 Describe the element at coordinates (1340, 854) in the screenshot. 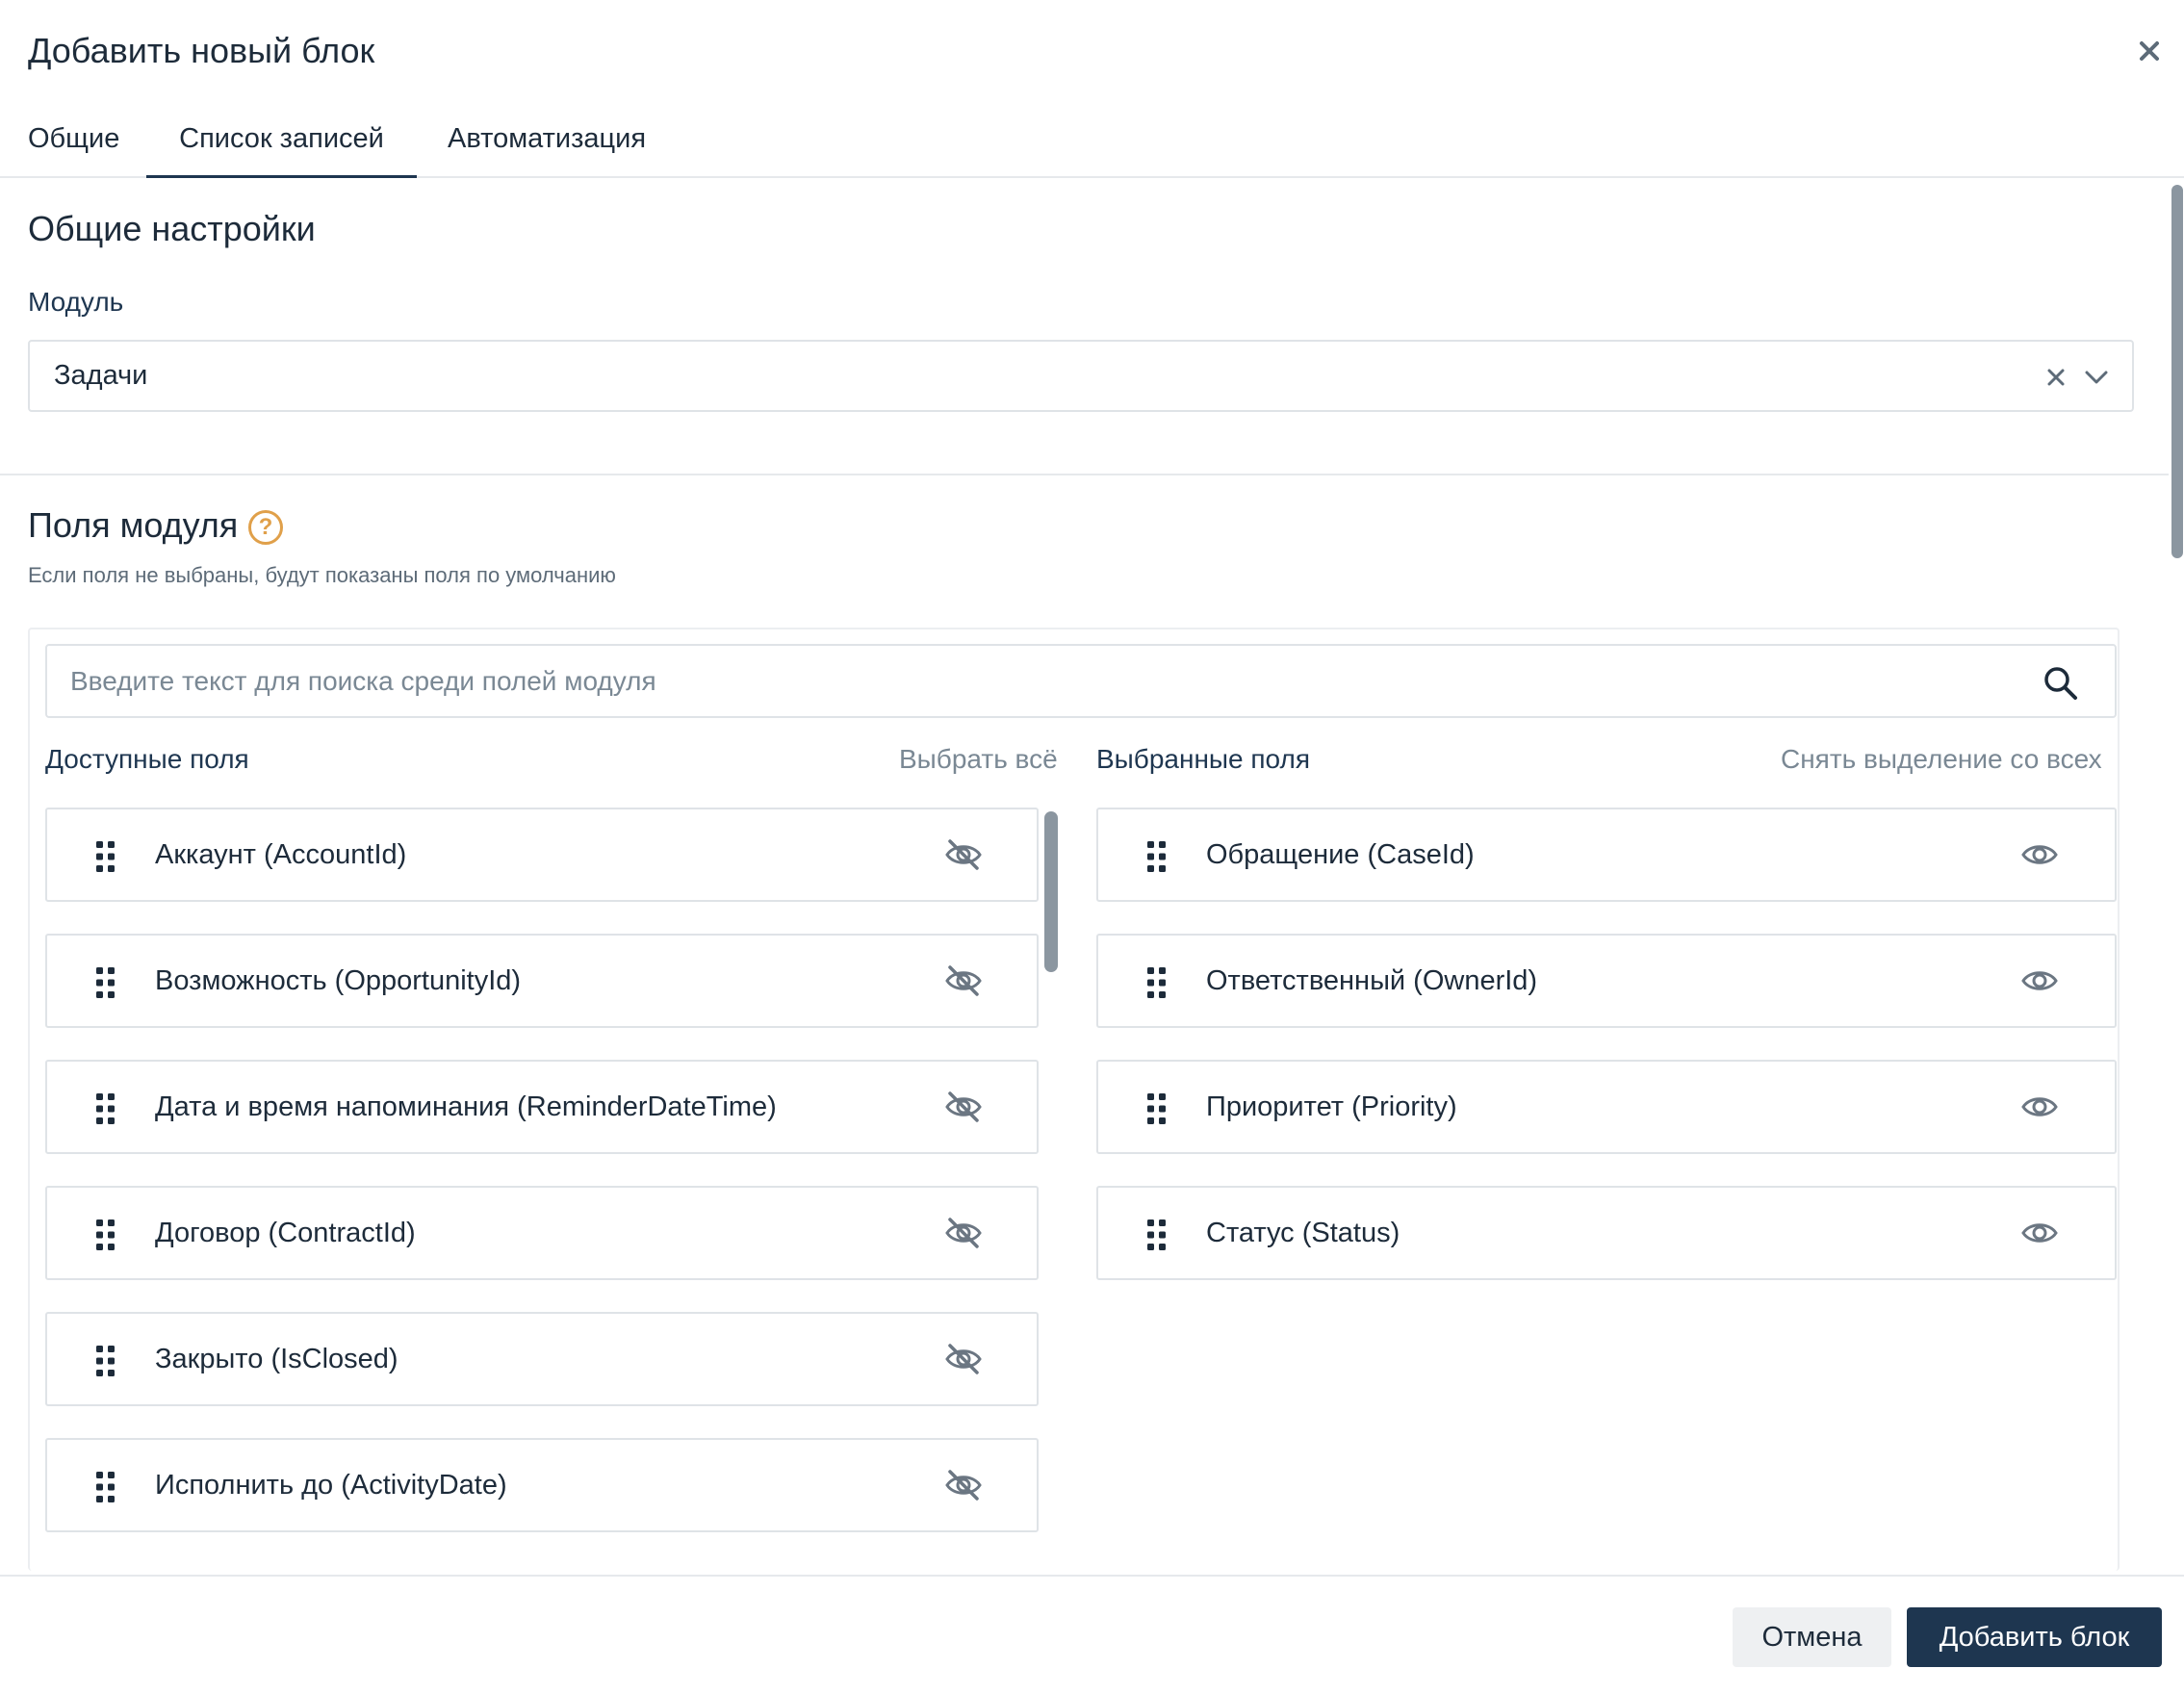

I see `field-label: Обращение (CaseId)` at that location.